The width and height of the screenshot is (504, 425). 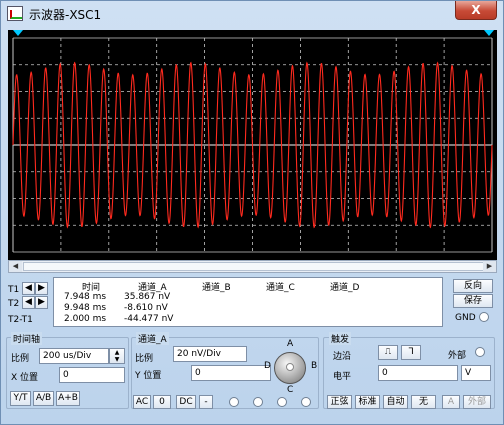 I want to click on y-position-label: Y 位置, so click(x=148, y=376).